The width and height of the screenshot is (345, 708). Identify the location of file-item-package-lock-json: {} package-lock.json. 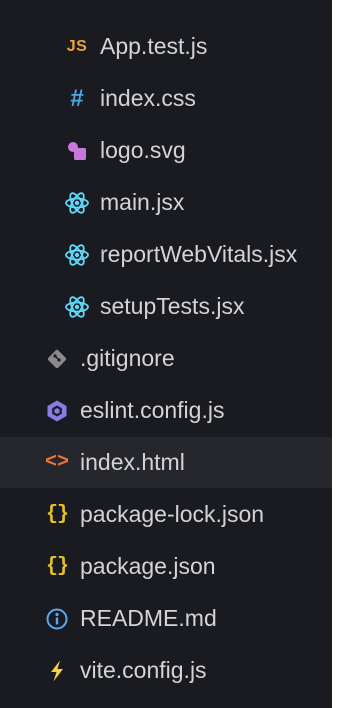
(166, 514).